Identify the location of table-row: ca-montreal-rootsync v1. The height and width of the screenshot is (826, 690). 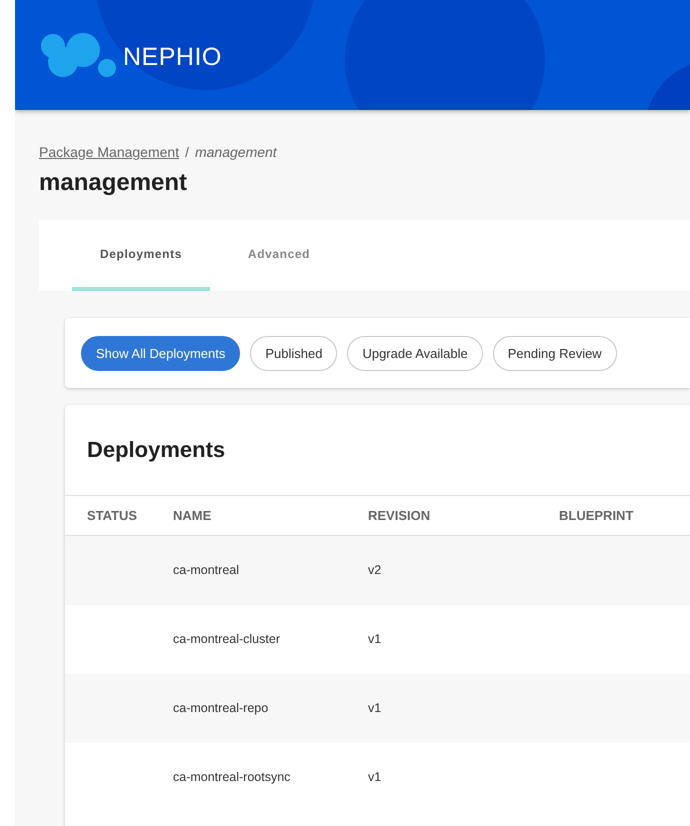
(377, 777).